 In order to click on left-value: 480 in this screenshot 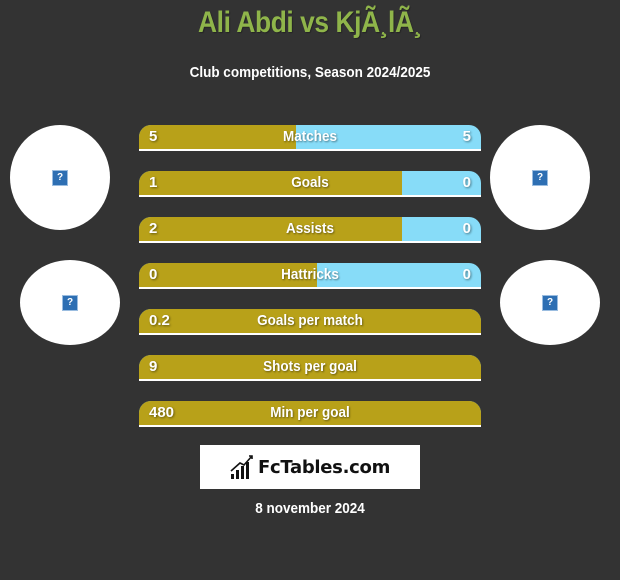, I will do `click(162, 412)`.